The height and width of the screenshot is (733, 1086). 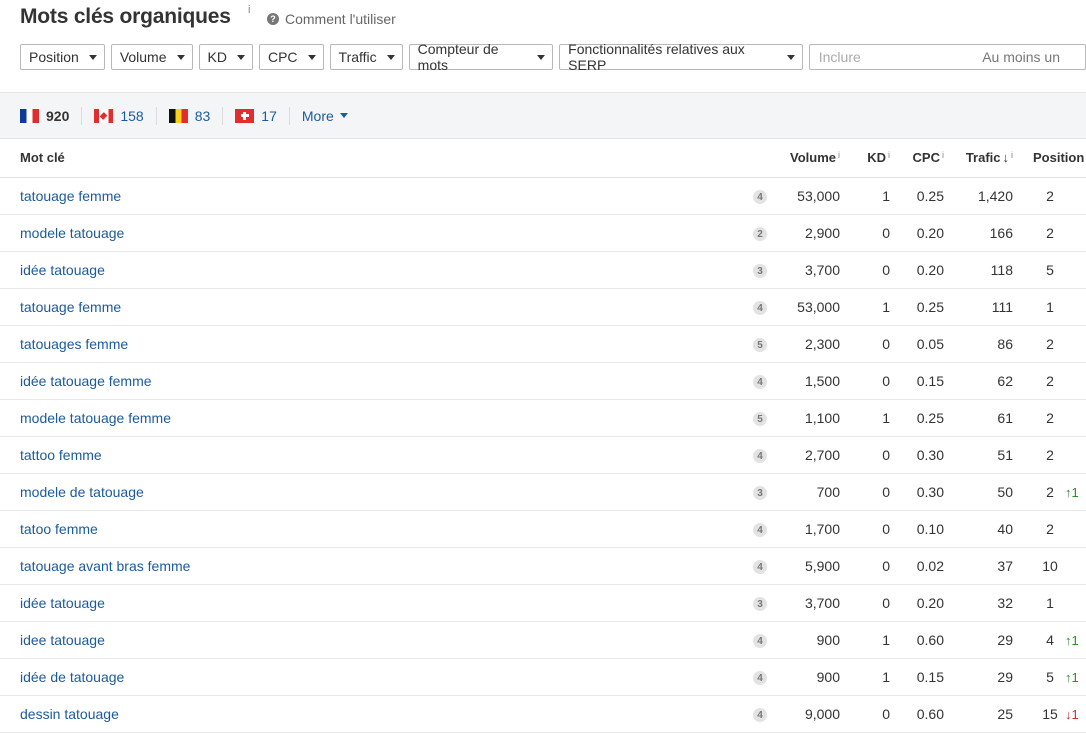 I want to click on filter-volume-dropdown: Volume, so click(x=151, y=57).